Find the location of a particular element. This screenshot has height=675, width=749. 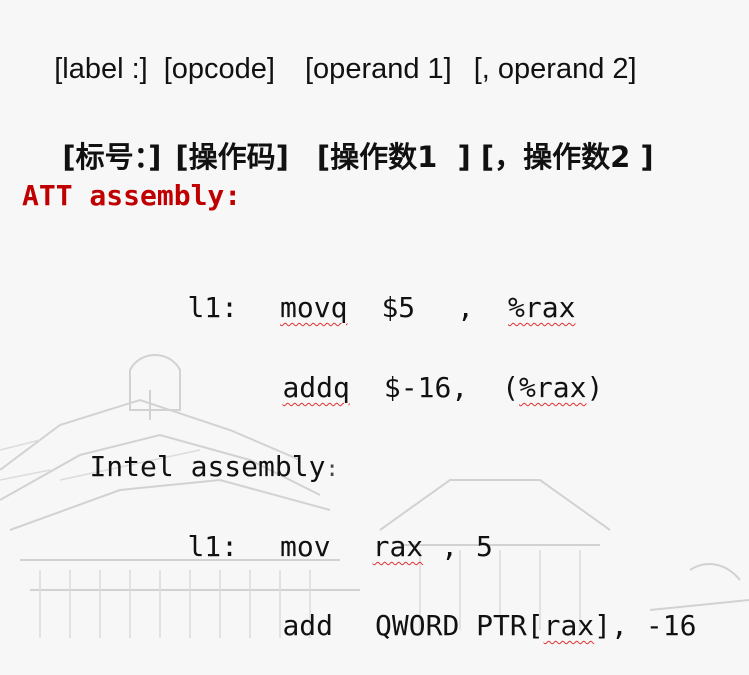

intel-code-line-2: add QWORD PTR[rax], -16 is located at coordinates (455, 625).